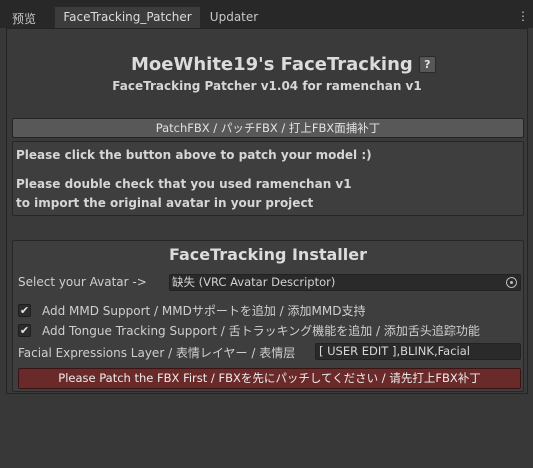 This screenshot has width=533, height=468. What do you see at coordinates (268, 128) in the screenshot?
I see `patch-fbx-button: PatchFBX / パッチFBX / 打上FBX面捕补丁` at bounding box center [268, 128].